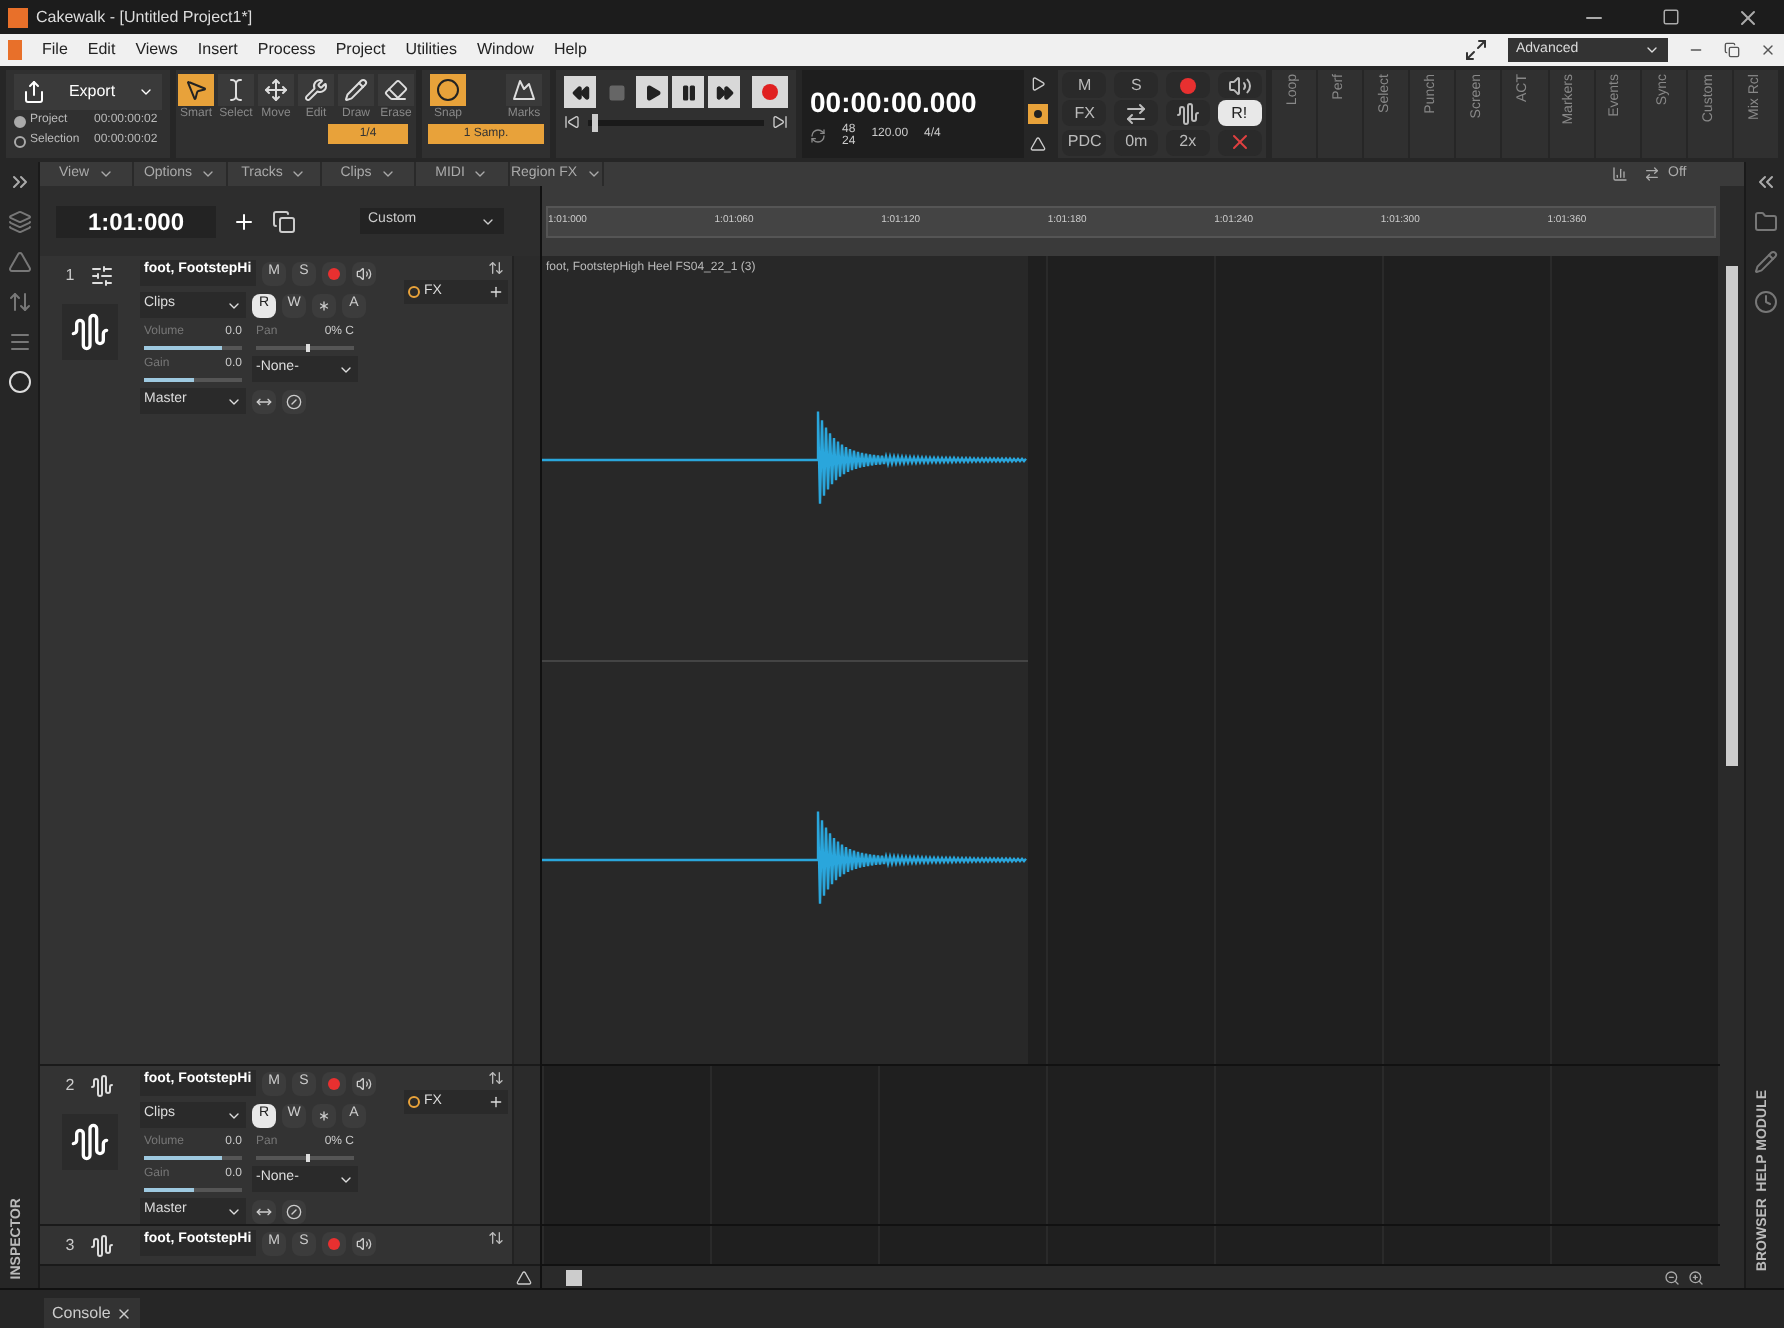 This screenshot has width=1784, height=1328. What do you see at coordinates (1620, 174) in the screenshot?
I see `chart-icon` at bounding box center [1620, 174].